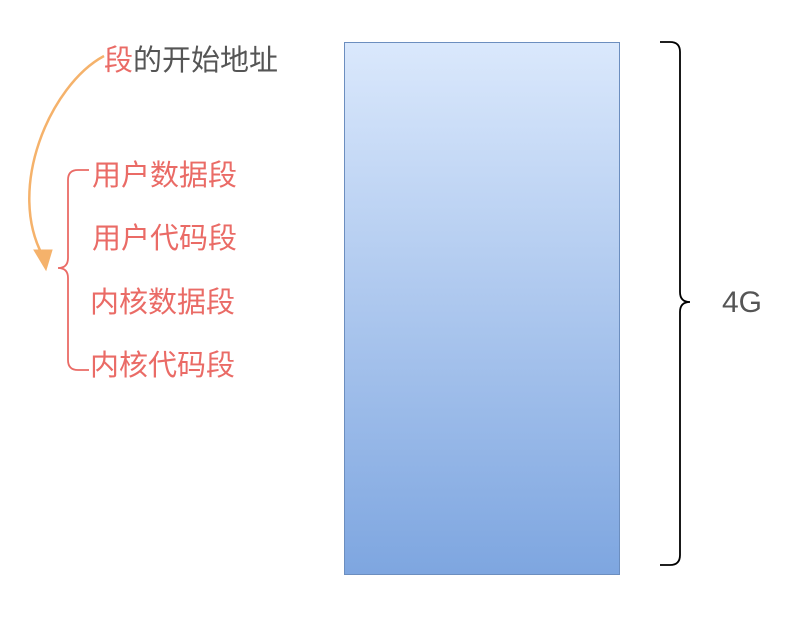 The width and height of the screenshot is (788, 618). I want to click on arrow-head, so click(43, 260).